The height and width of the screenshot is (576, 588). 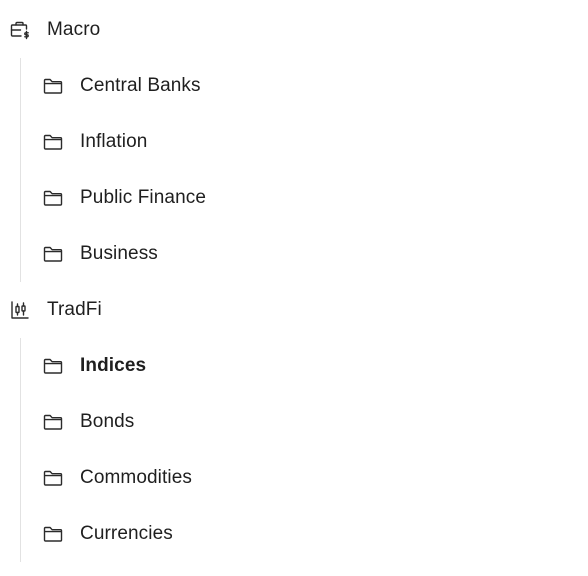 What do you see at coordinates (143, 197) in the screenshot?
I see `nav-item-label: Public Finance` at bounding box center [143, 197].